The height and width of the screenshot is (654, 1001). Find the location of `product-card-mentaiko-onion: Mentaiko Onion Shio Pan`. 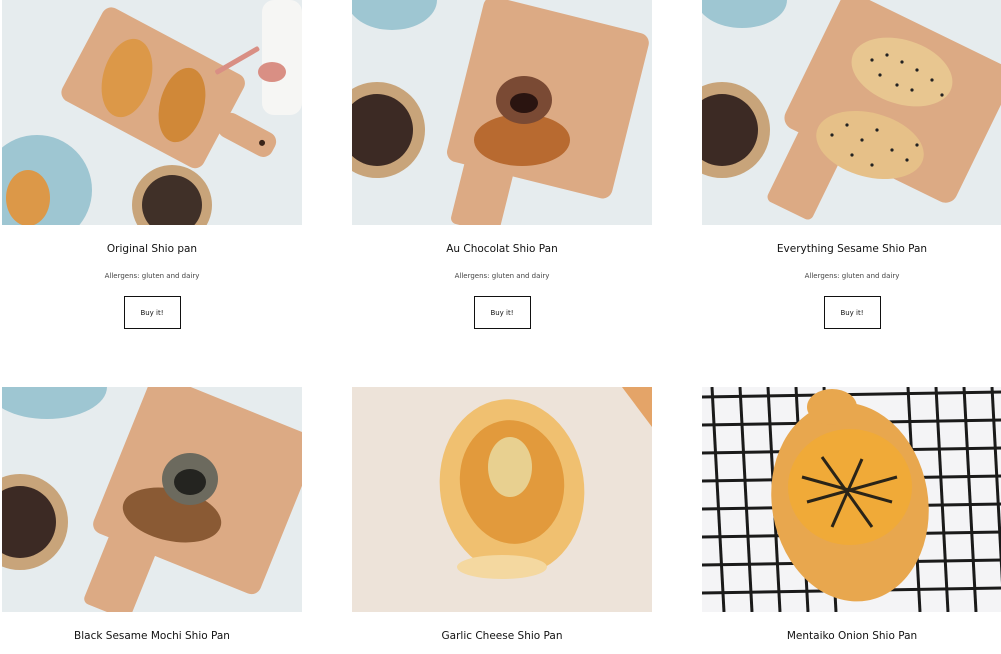

product-card-mentaiko-onion: Mentaiko Onion Shio Pan is located at coordinates (851, 515).